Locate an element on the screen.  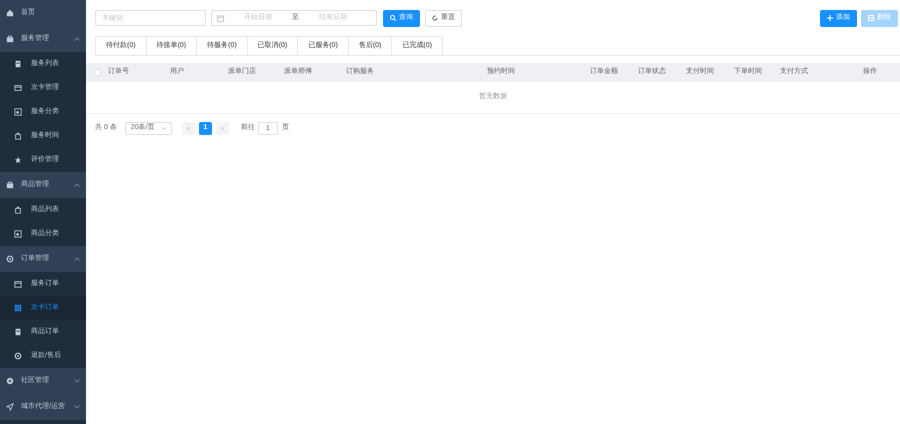
card-icon is located at coordinates (18, 88).